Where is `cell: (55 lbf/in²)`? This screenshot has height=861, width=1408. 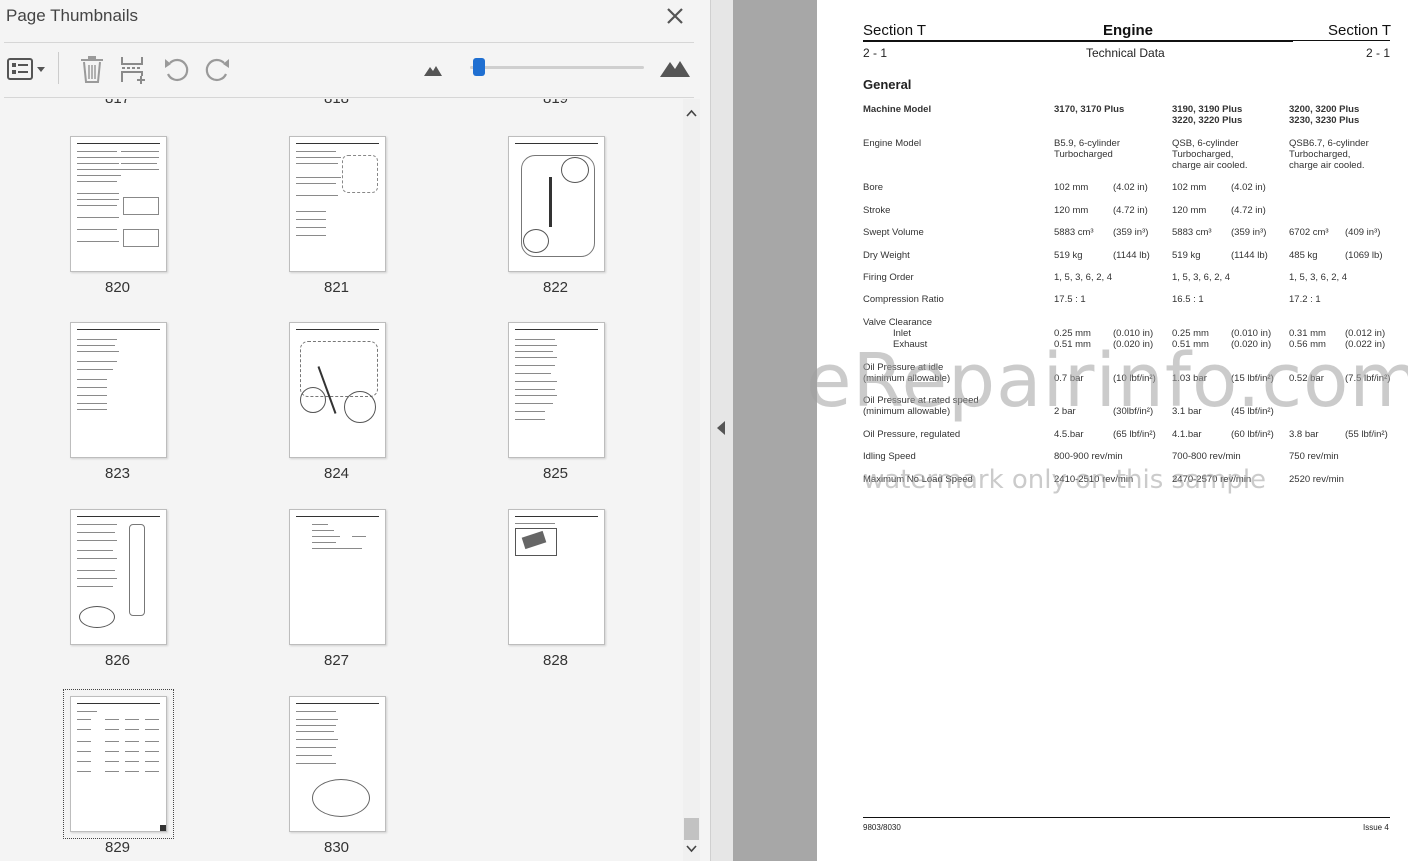
cell: (55 lbf/in²) is located at coordinates (1366, 434).